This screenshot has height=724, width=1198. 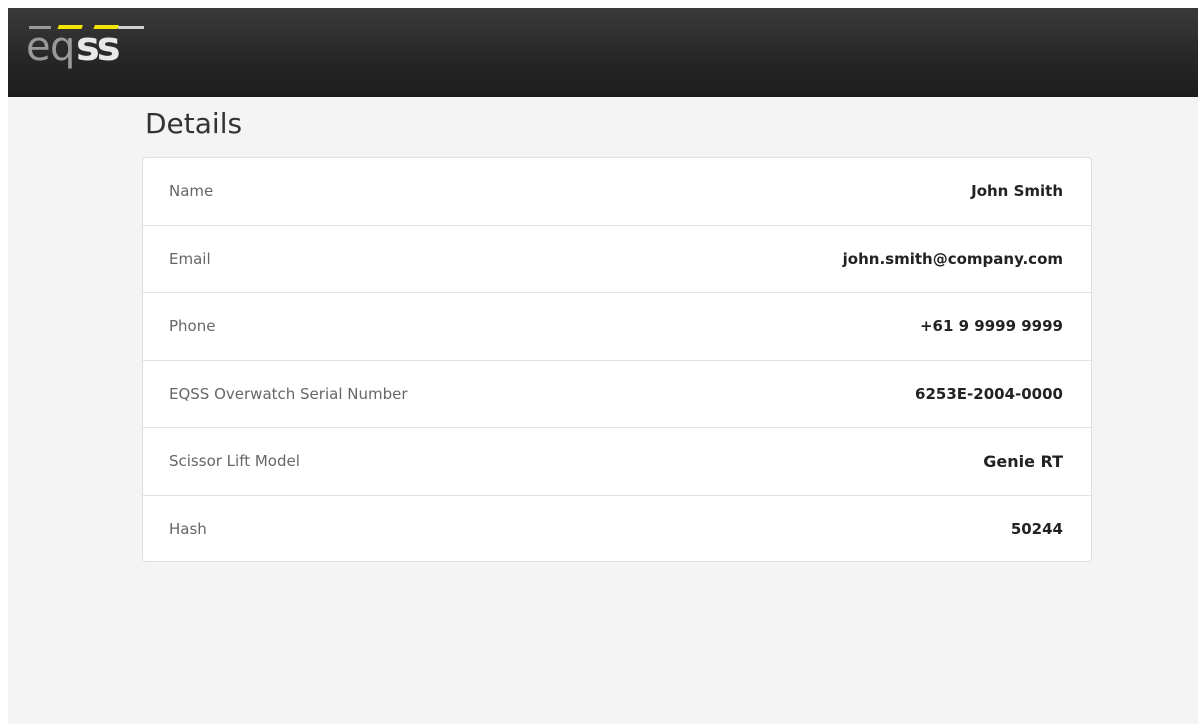 What do you see at coordinates (194, 123) in the screenshot?
I see `page-title: Details` at bounding box center [194, 123].